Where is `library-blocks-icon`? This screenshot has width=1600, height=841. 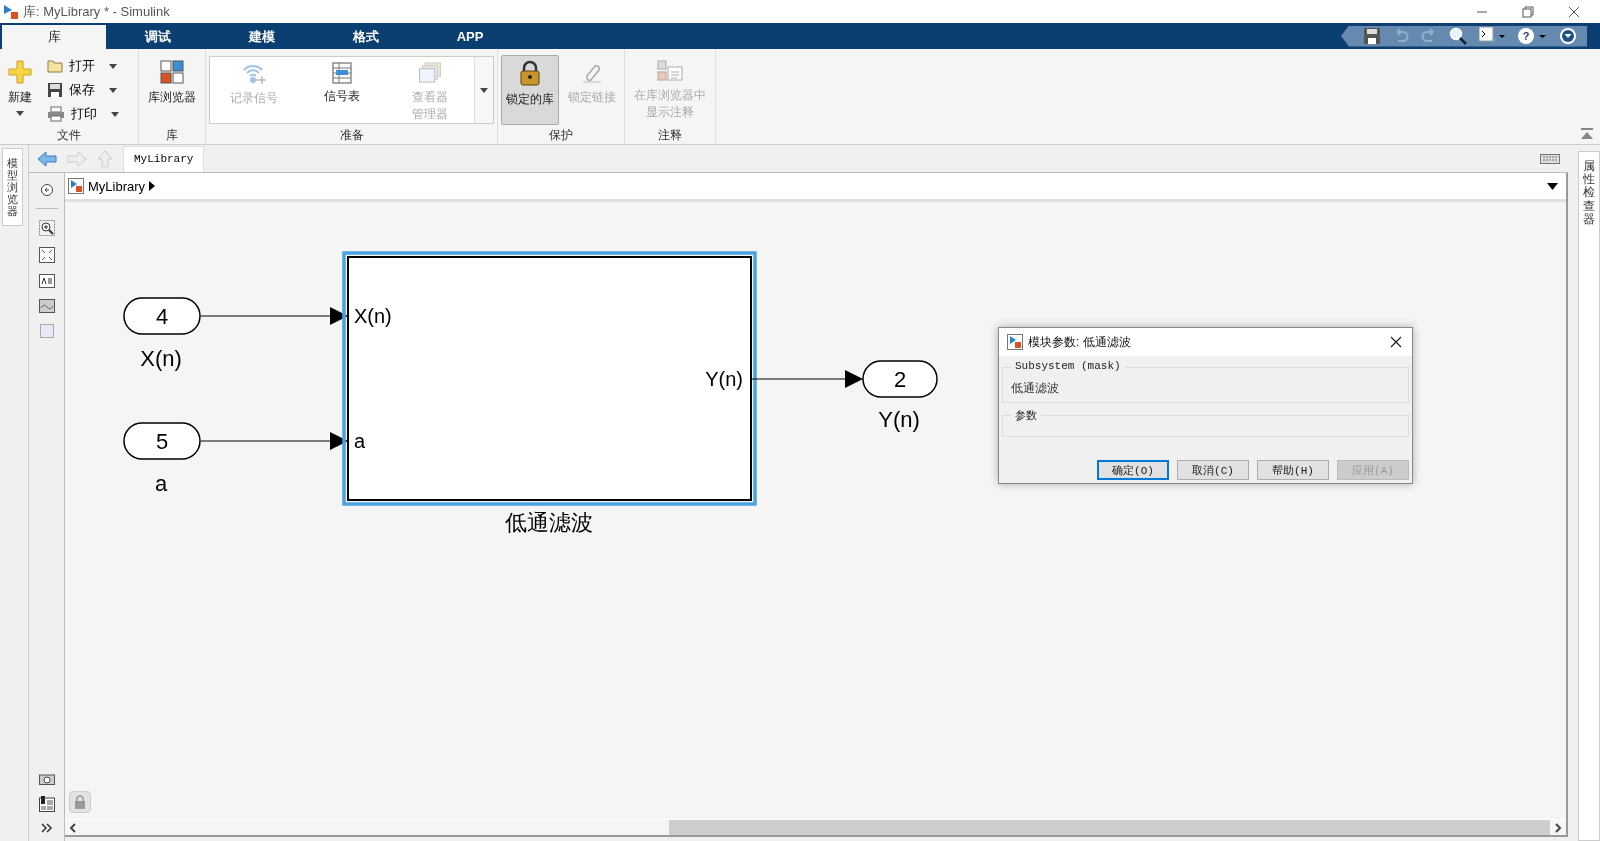 library-blocks-icon is located at coordinates (172, 72).